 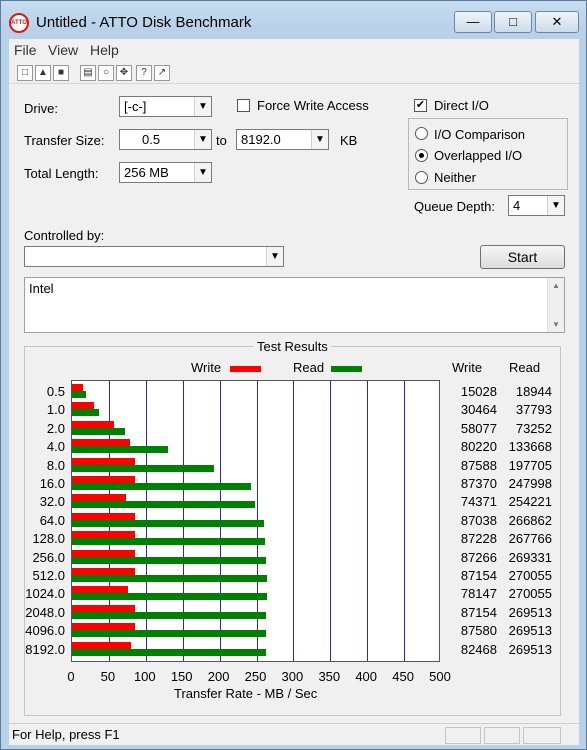 What do you see at coordinates (55, 428) in the screenshot?
I see `transfer-size-tick-label: 2.0` at bounding box center [55, 428].